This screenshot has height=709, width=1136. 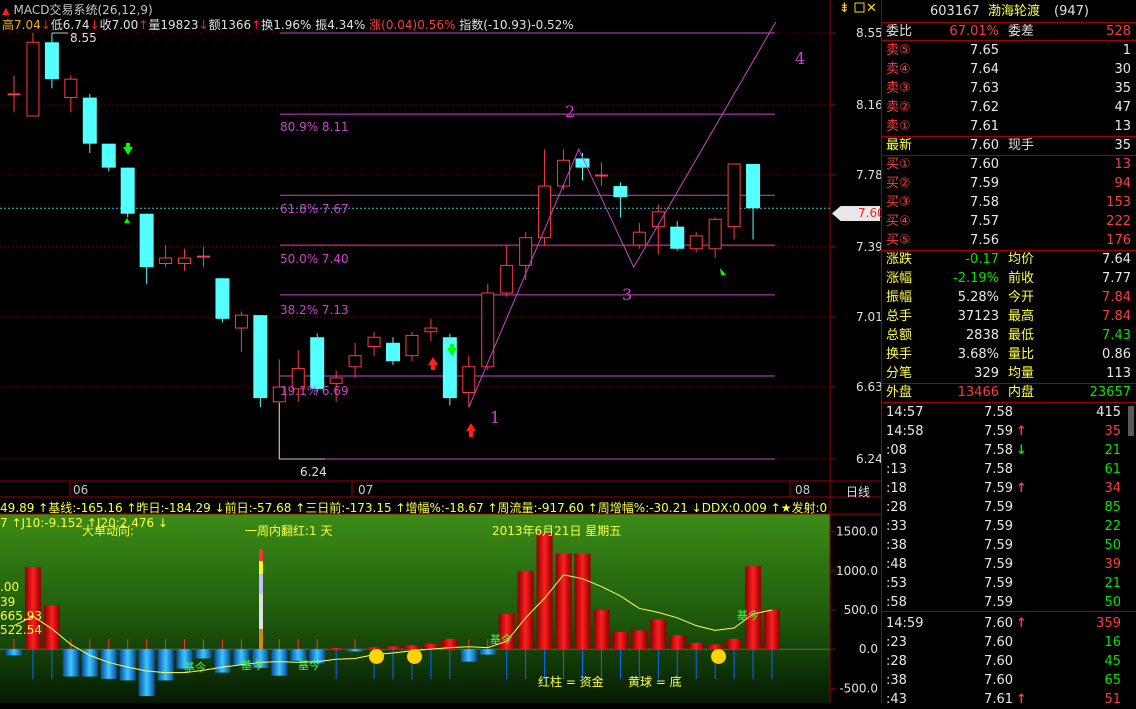 I want to click on macd-y-tick-label: 1500.0, so click(x=857, y=532).